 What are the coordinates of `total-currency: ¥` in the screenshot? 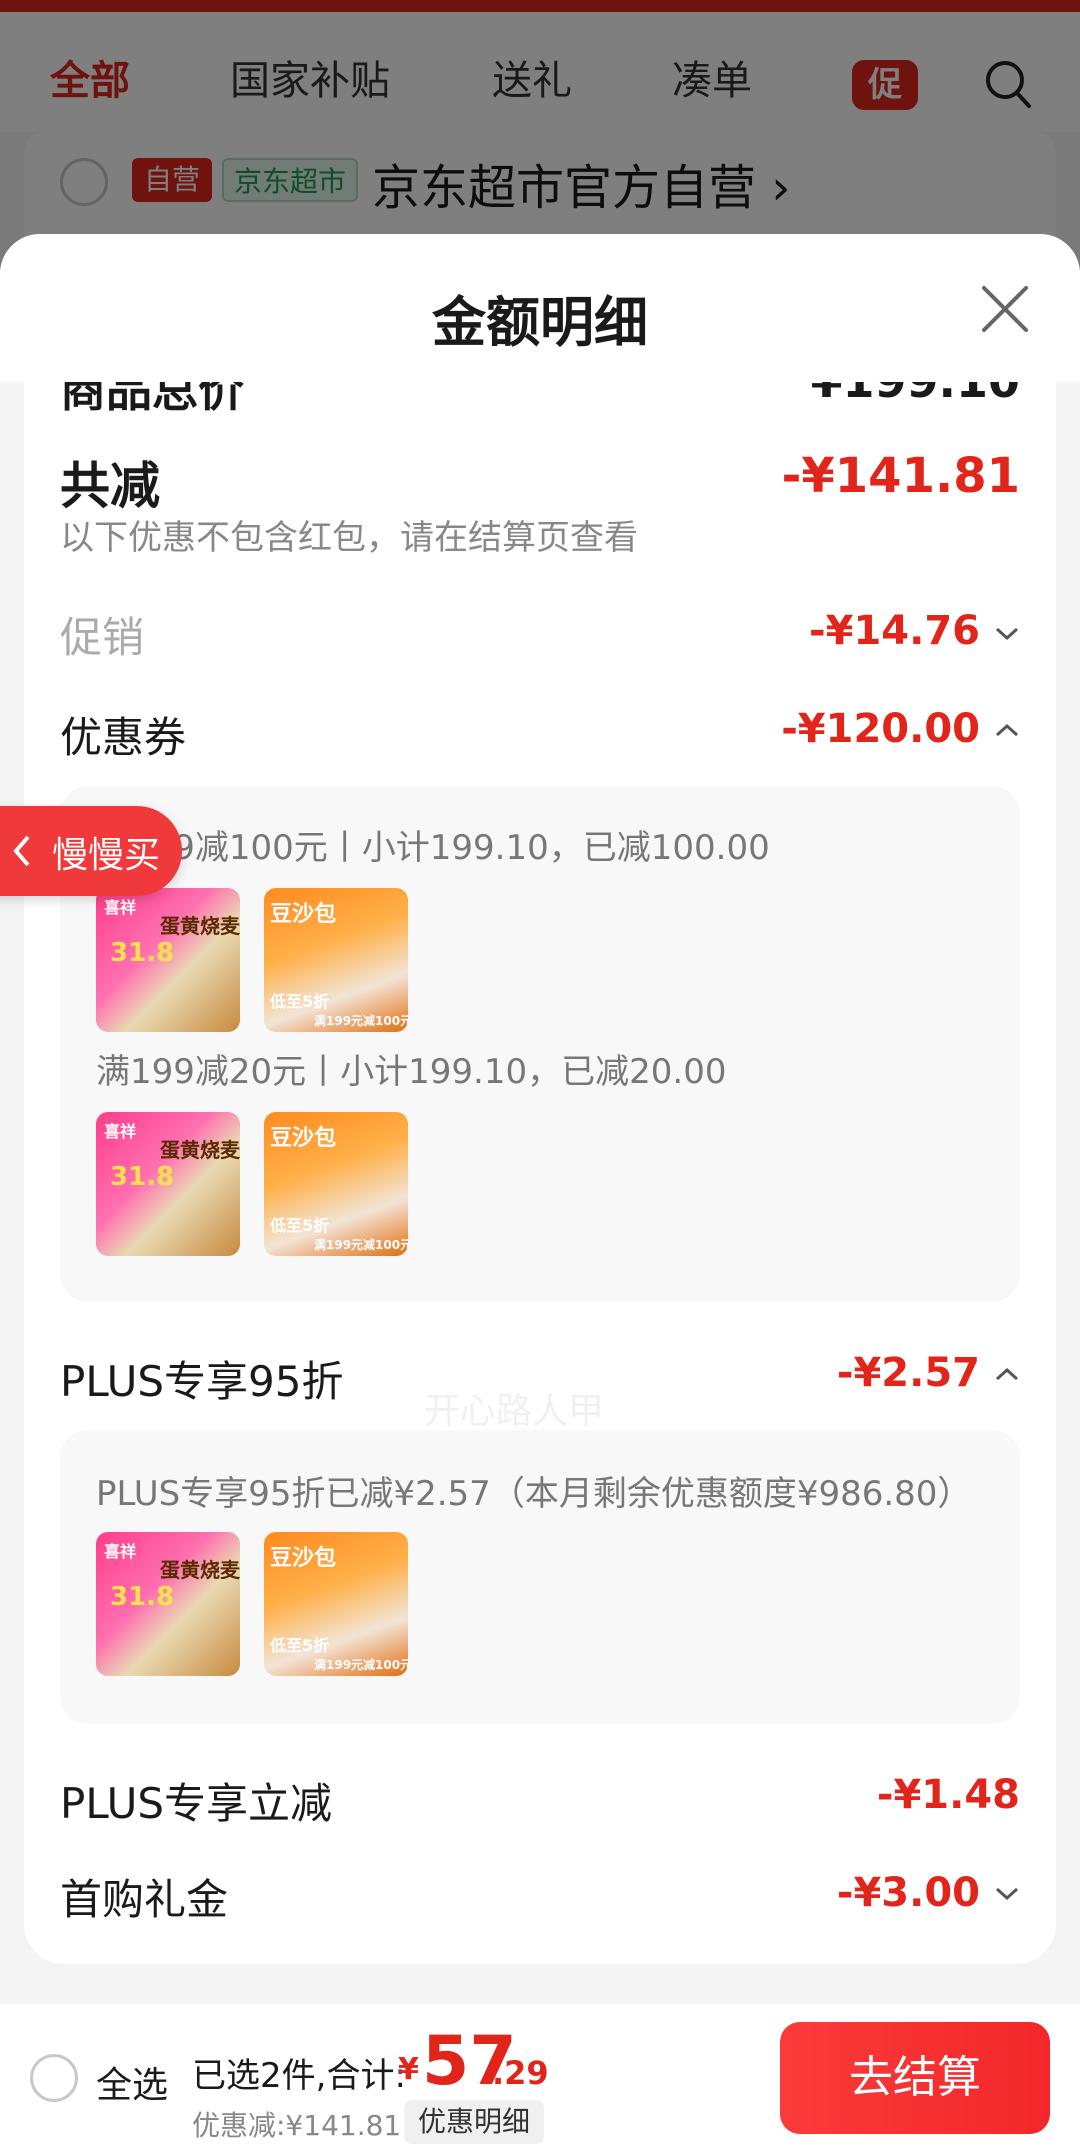 It's located at (408, 2069).